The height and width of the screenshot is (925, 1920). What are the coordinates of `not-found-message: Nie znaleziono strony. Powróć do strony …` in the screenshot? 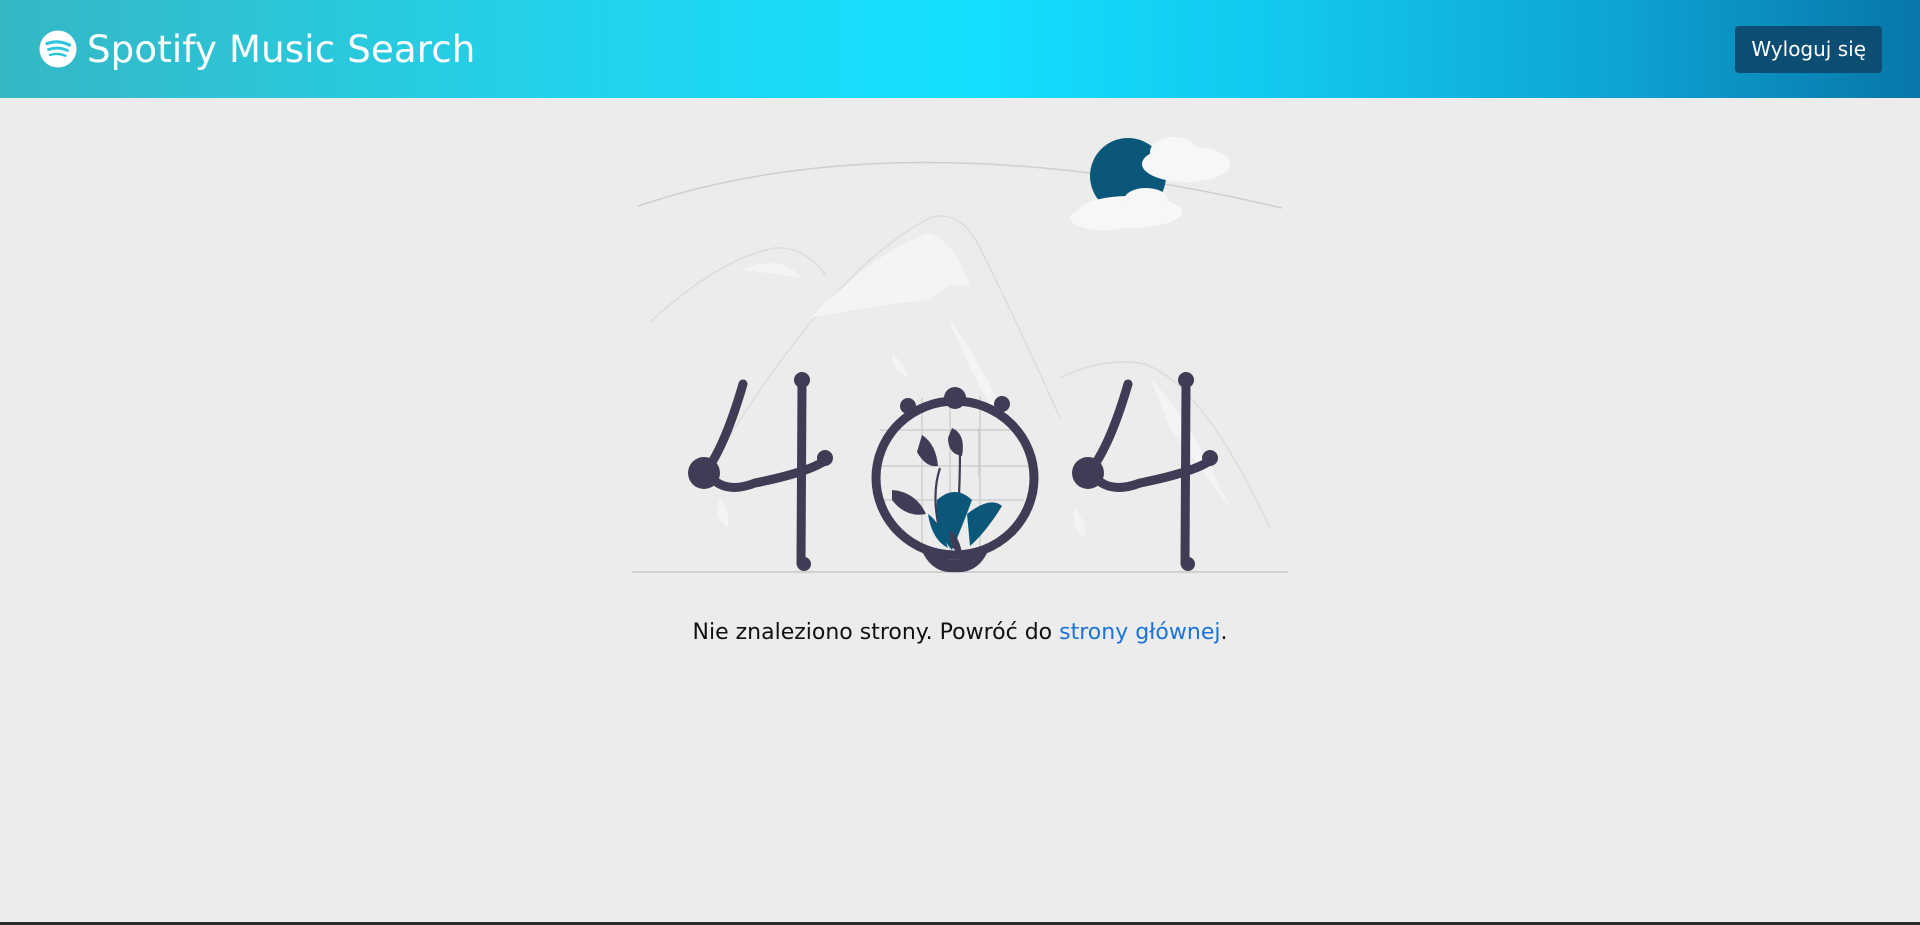 It's located at (960, 632).